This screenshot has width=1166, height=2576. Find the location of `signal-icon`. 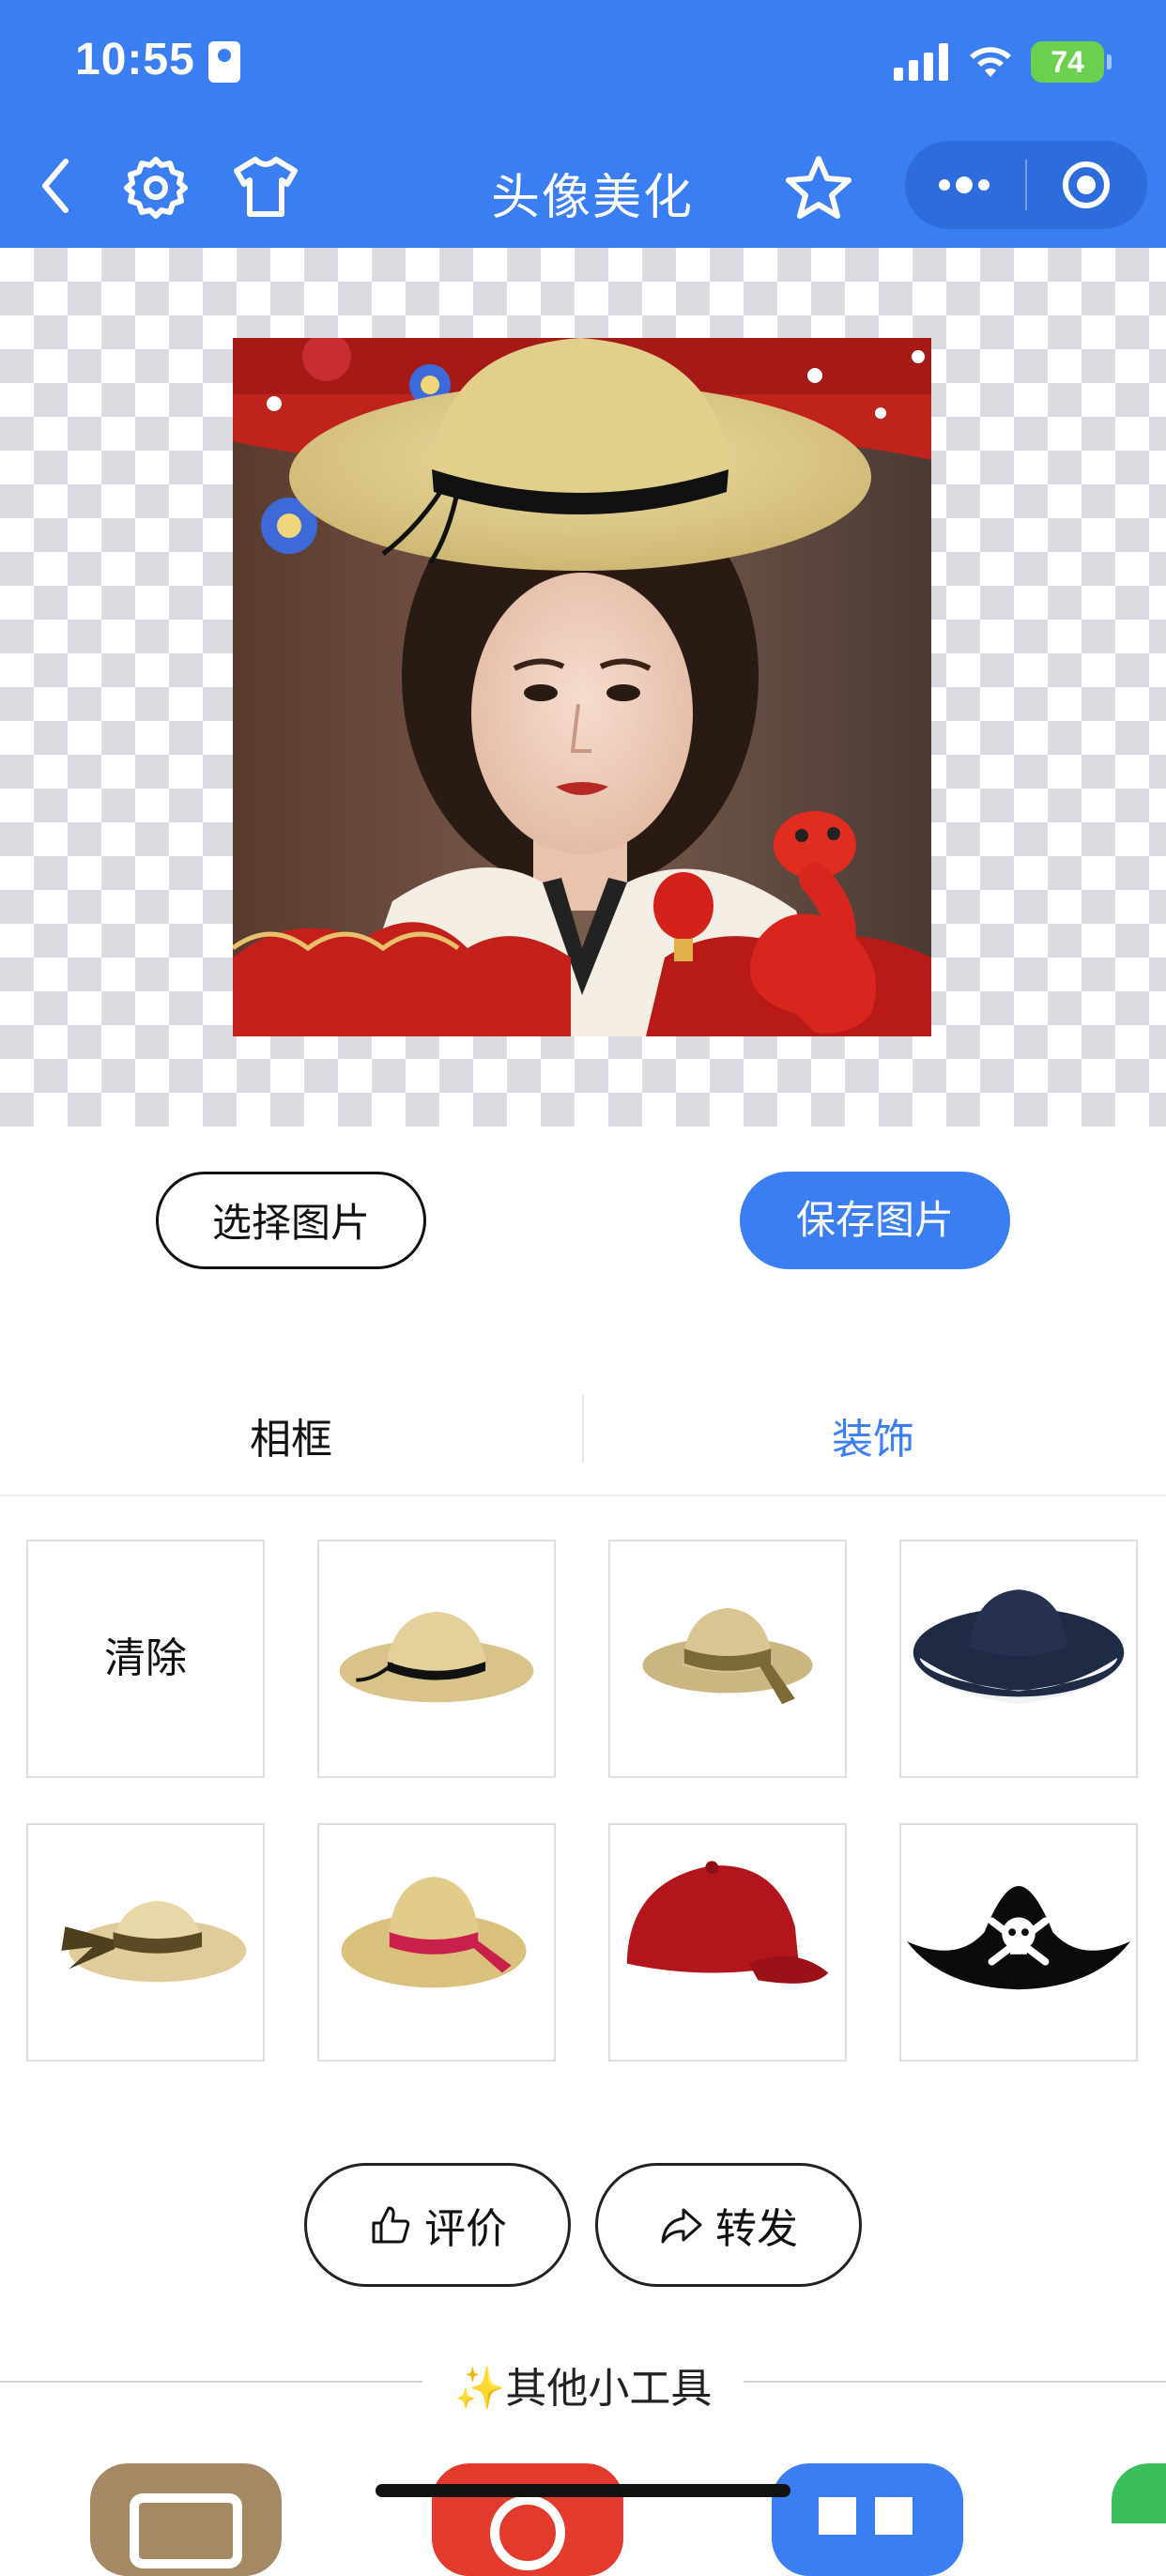

signal-icon is located at coordinates (922, 62).